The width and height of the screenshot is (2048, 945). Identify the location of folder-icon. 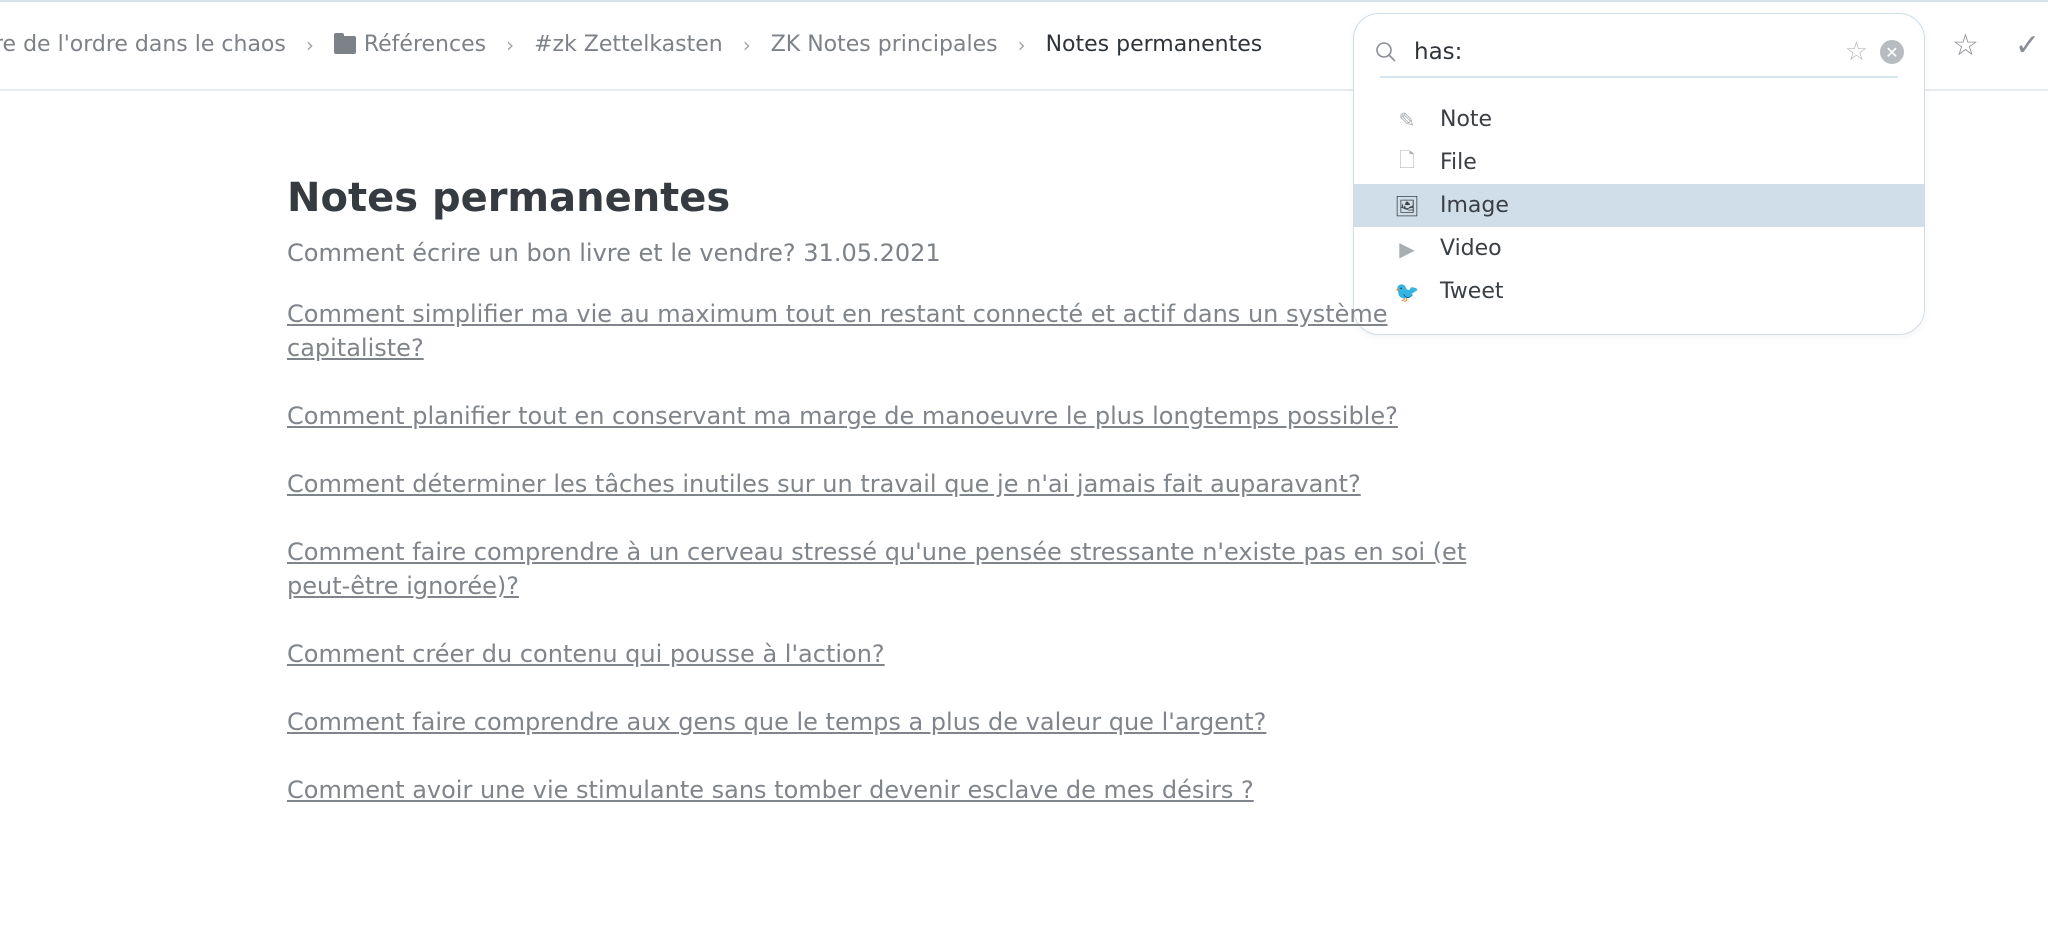
(344, 43).